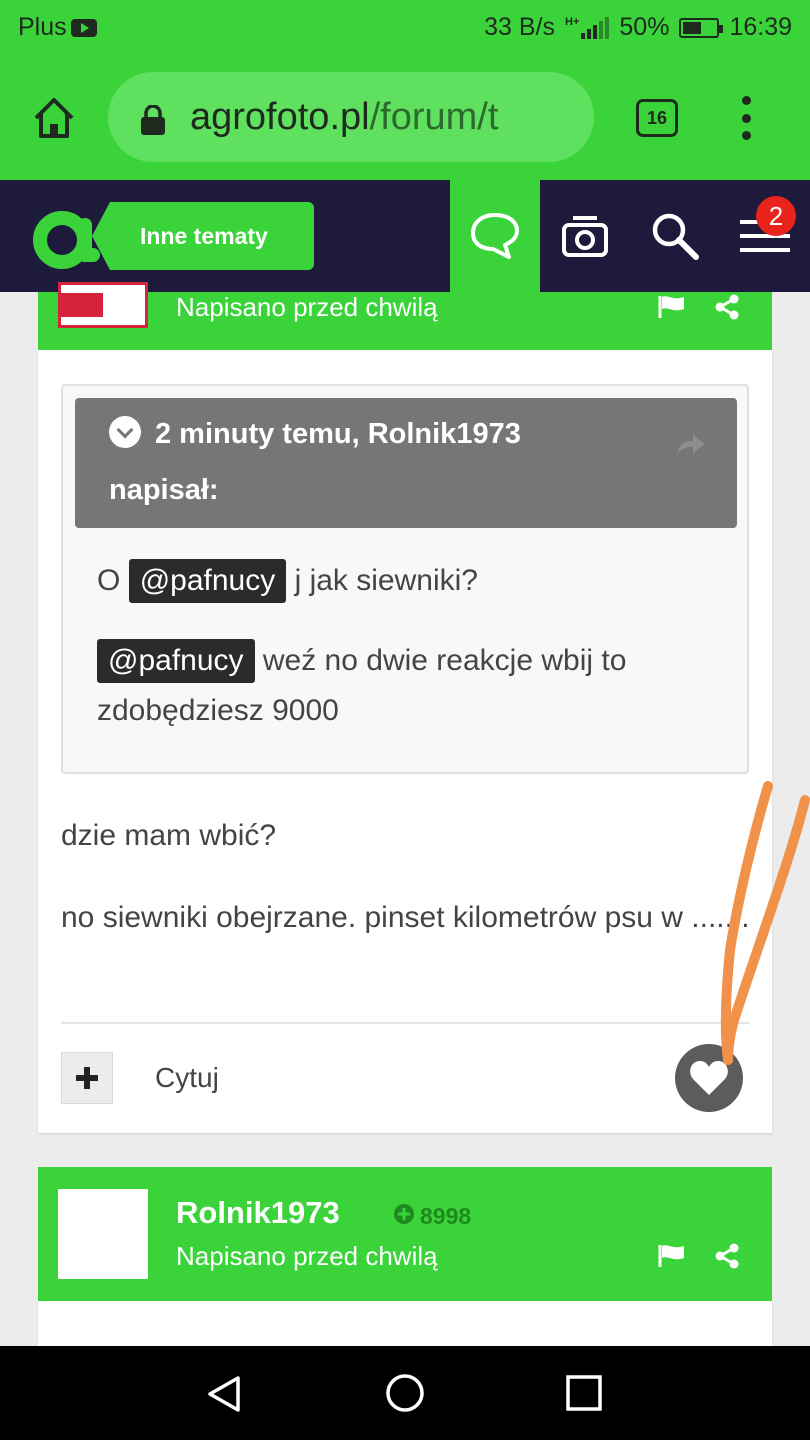  Describe the element at coordinates (42, 27) in the screenshot. I see `carrier-name: Plus` at that location.